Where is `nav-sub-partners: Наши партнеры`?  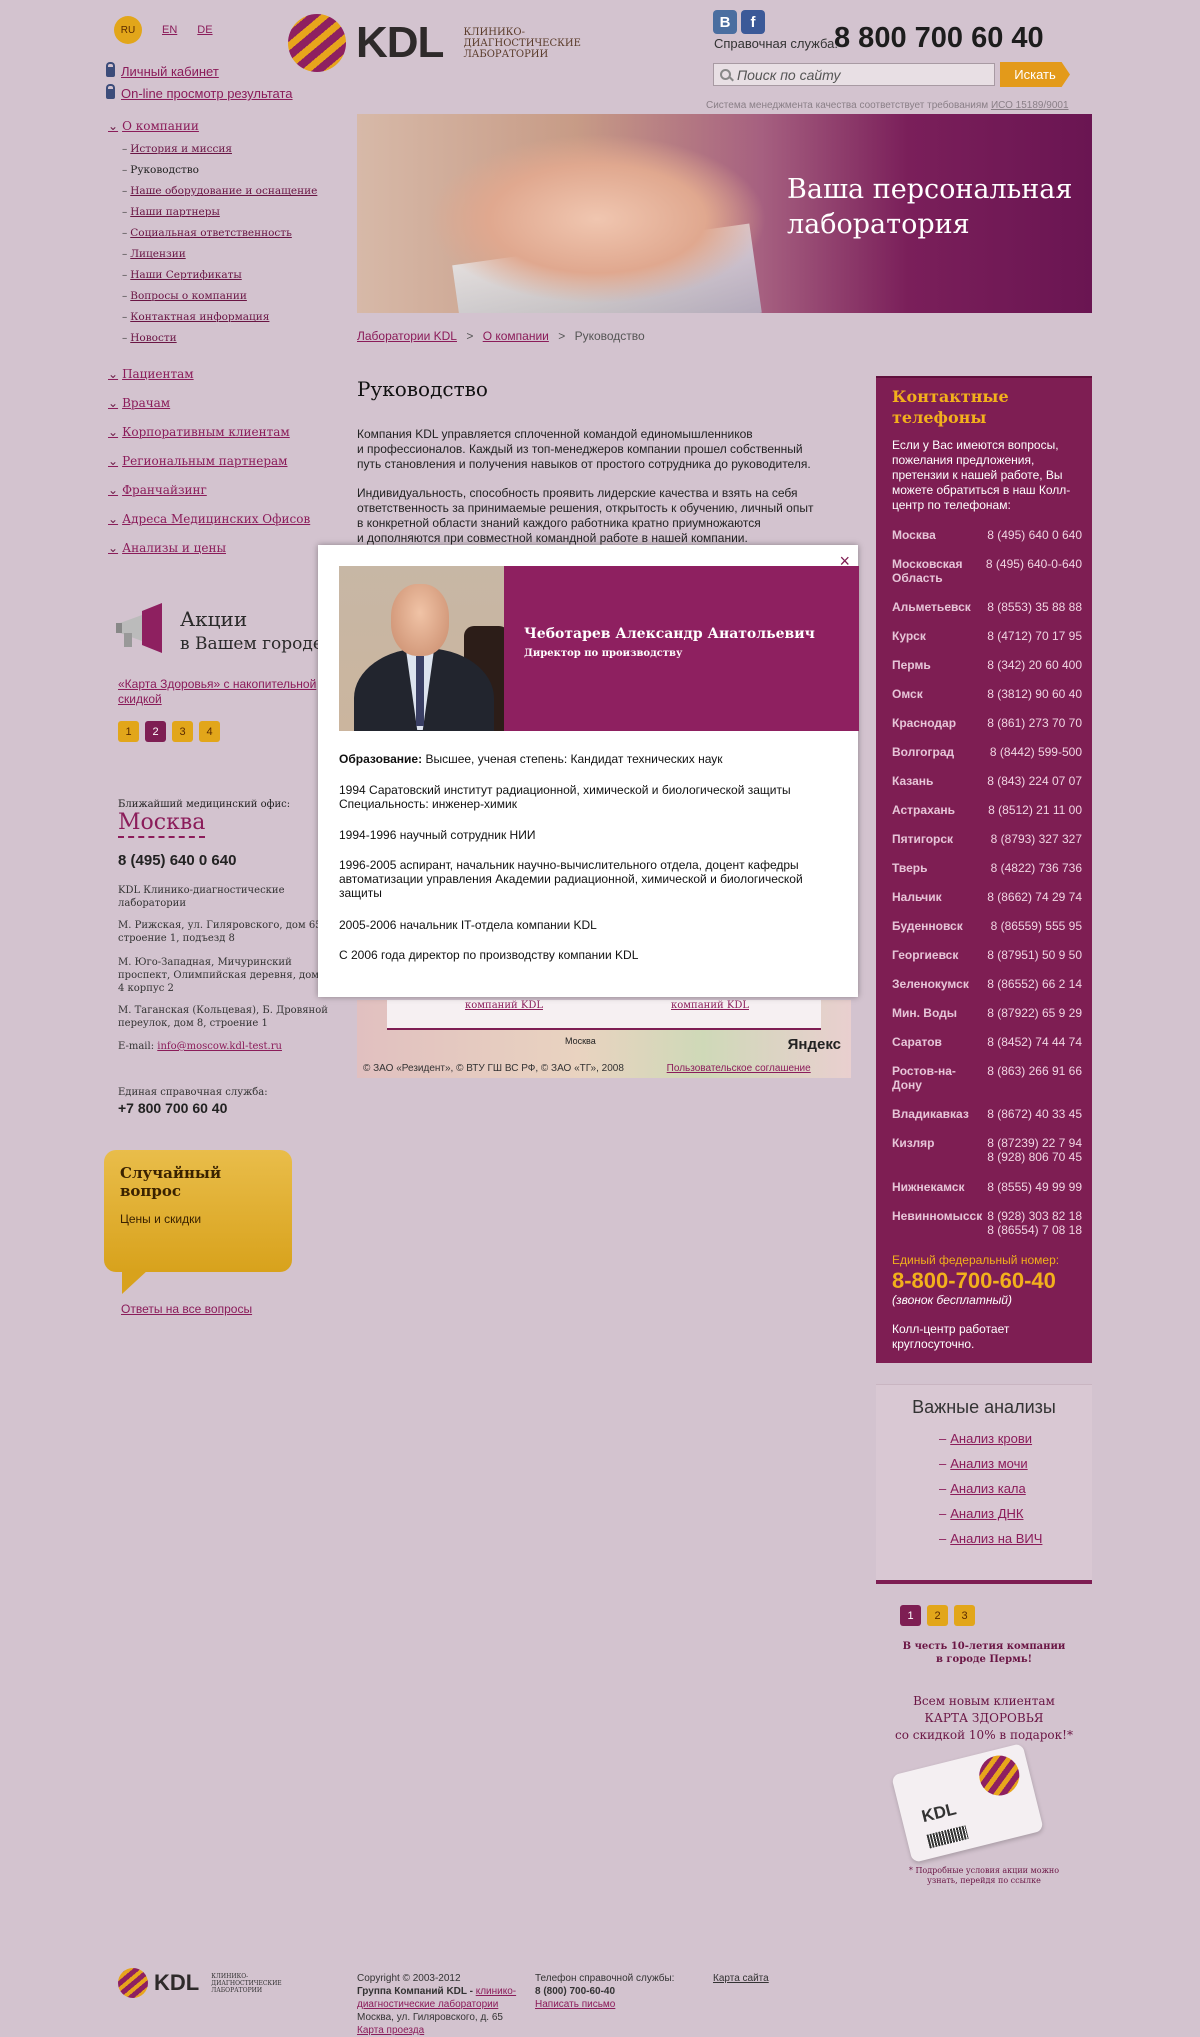 nav-sub-partners: Наши партнеры is located at coordinates (171, 212).